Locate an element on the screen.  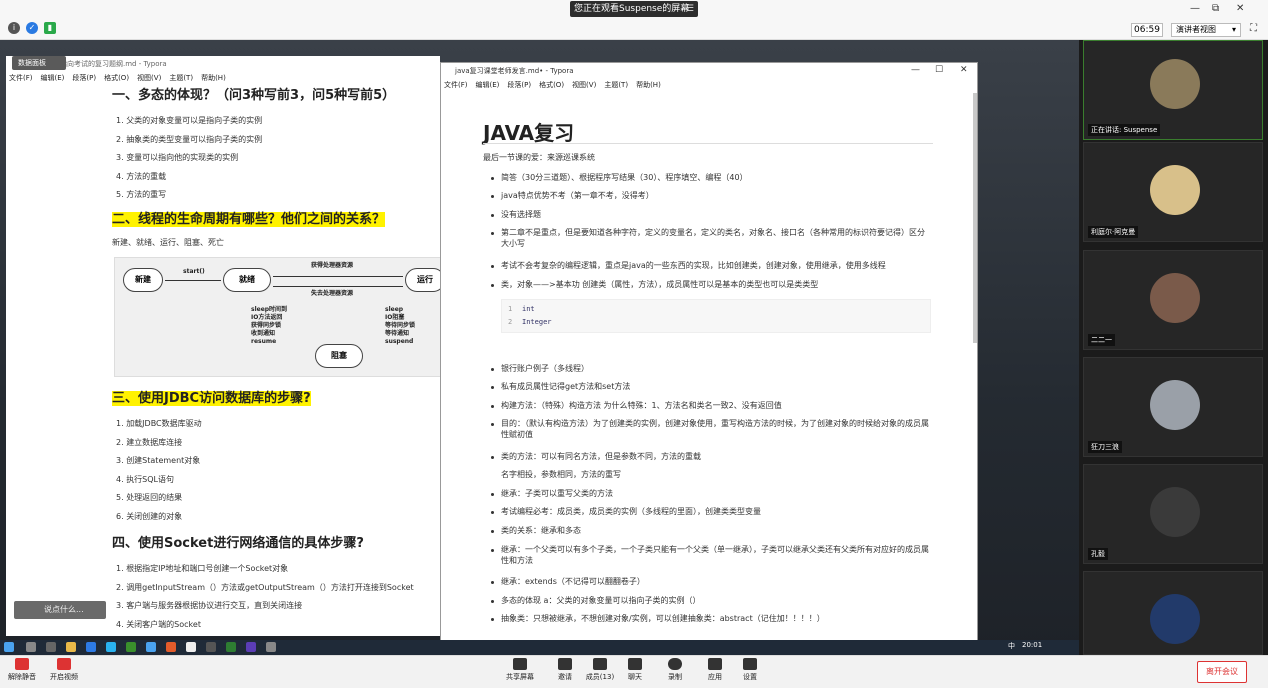
list-item: 2. 建立数据库连接 is located at coordinates (149, 442).